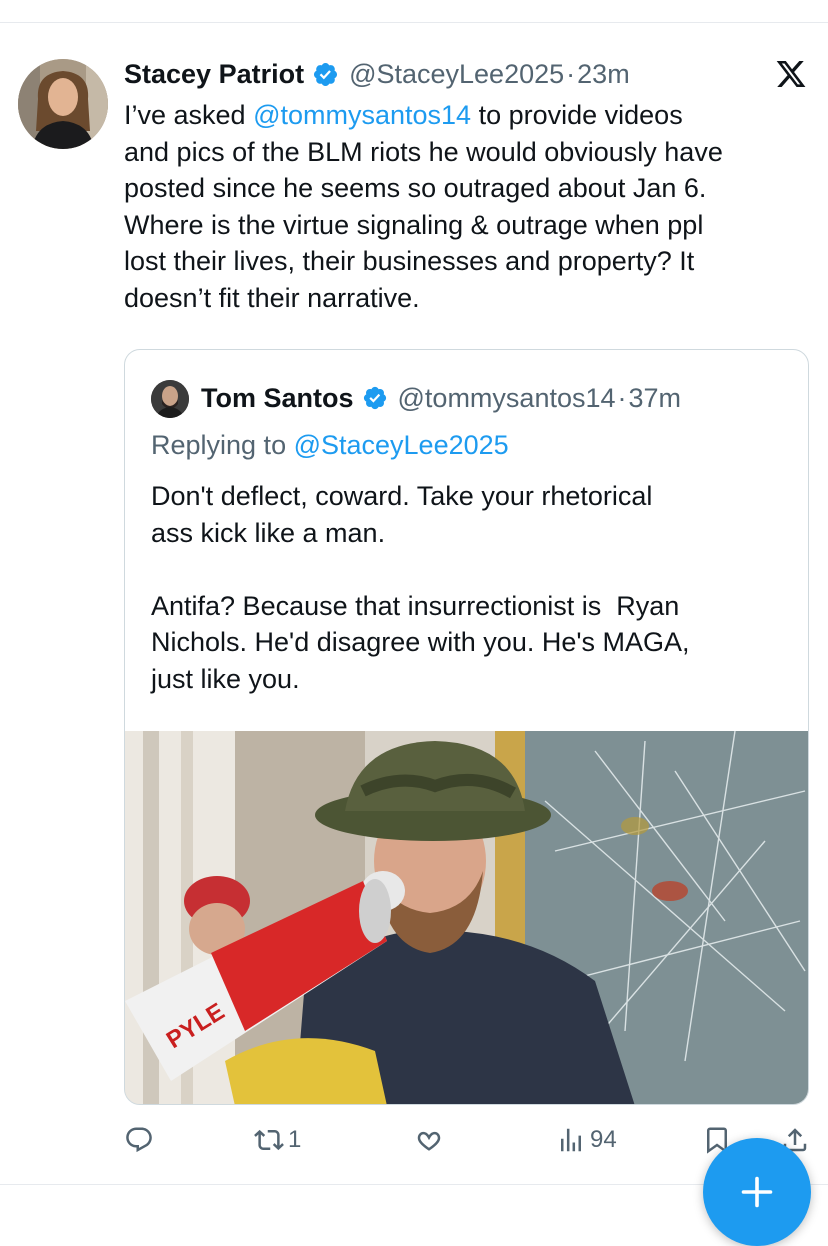  I want to click on replying-to: Replying to @StaceyLee2025, so click(330, 445).